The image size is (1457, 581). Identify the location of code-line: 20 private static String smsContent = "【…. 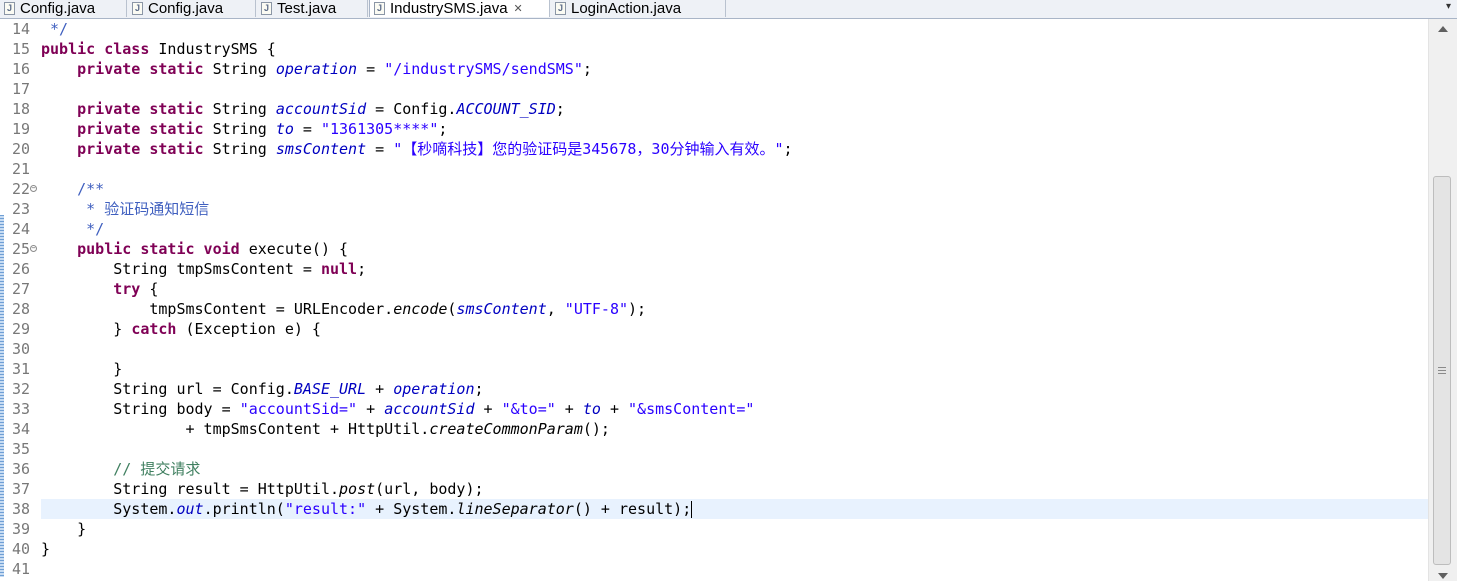
(714, 149).